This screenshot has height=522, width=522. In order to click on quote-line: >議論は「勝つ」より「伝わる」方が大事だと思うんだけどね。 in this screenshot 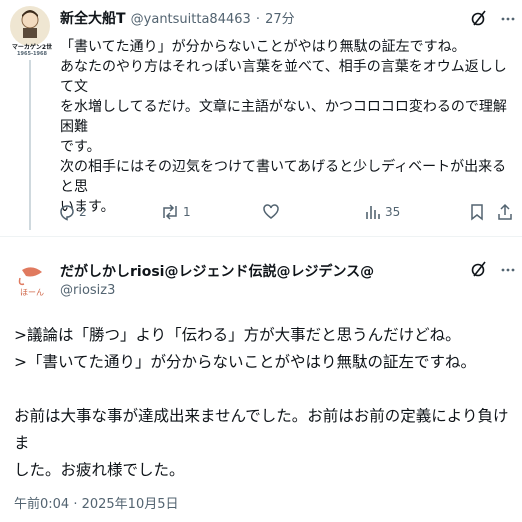, I will do `click(237, 335)`.